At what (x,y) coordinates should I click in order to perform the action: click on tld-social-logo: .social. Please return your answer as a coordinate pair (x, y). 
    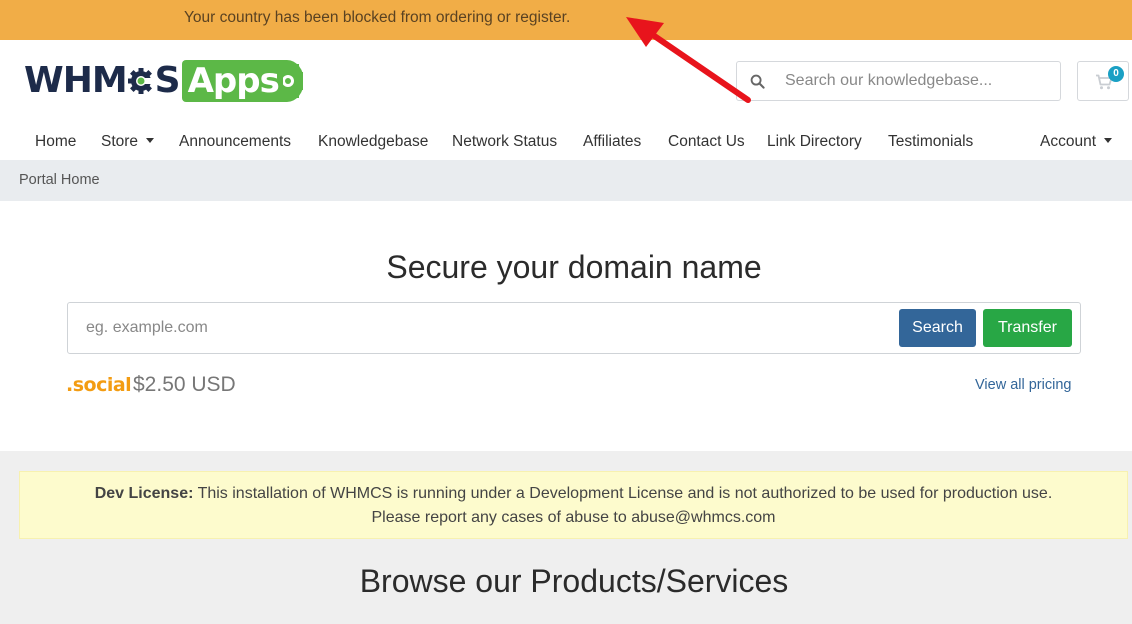
    Looking at the image, I should click on (99, 385).